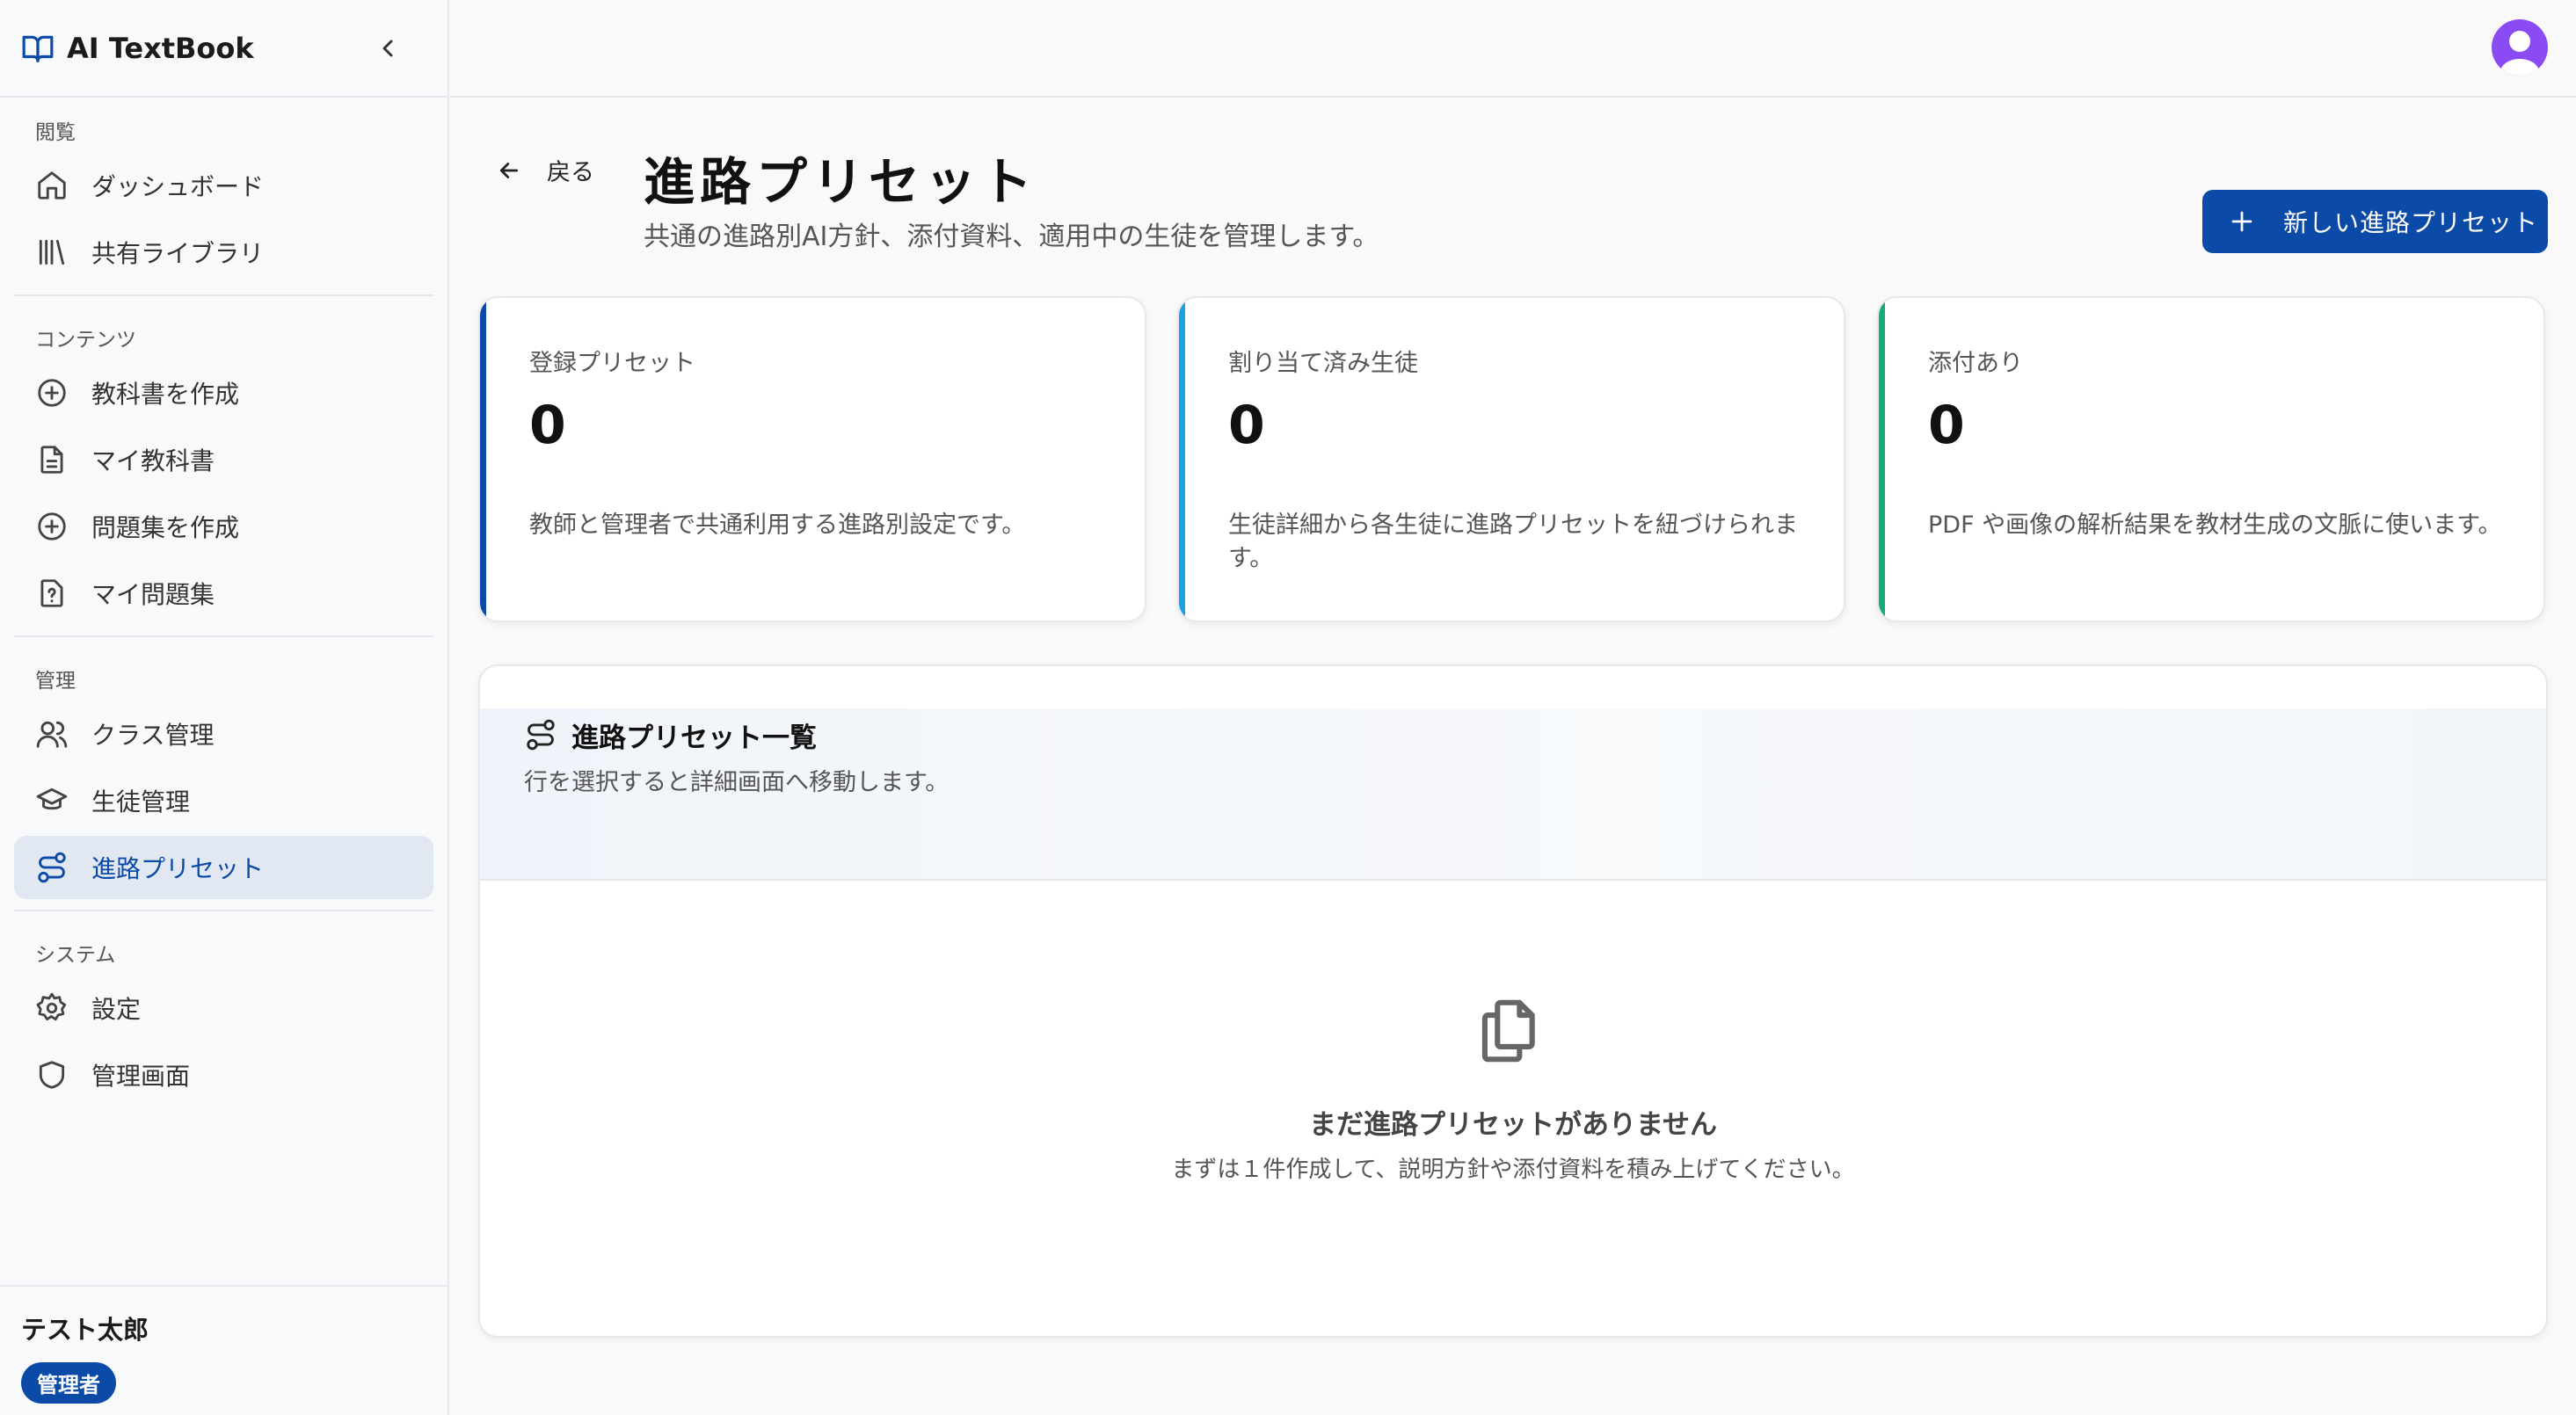 The image size is (2576, 1415). What do you see at coordinates (153, 461) in the screenshot?
I see `sidebar-item-label: マイ教科書` at bounding box center [153, 461].